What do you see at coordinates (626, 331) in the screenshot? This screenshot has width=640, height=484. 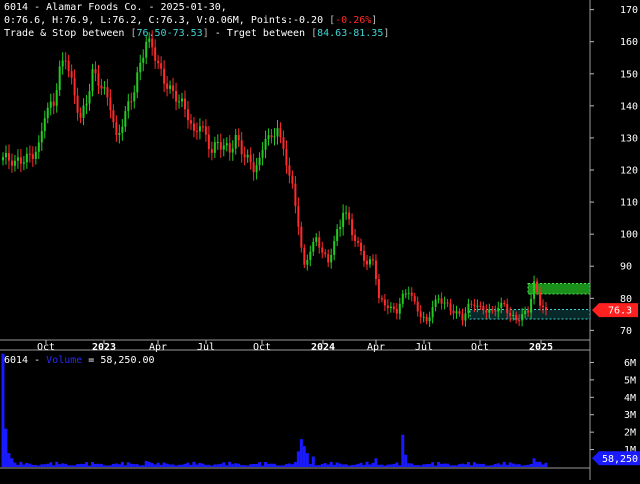 I see `price-y-tick-label: 70` at bounding box center [626, 331].